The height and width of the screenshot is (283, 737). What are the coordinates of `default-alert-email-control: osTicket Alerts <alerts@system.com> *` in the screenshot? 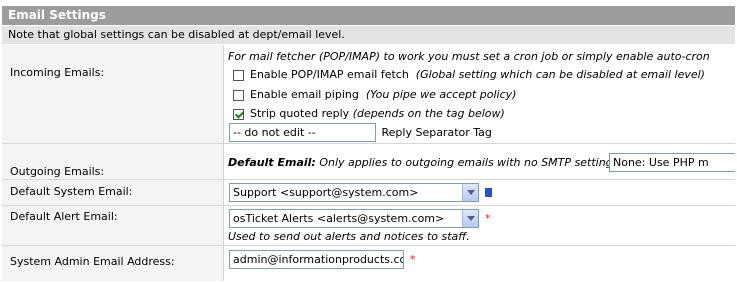 It's located at (360, 218).